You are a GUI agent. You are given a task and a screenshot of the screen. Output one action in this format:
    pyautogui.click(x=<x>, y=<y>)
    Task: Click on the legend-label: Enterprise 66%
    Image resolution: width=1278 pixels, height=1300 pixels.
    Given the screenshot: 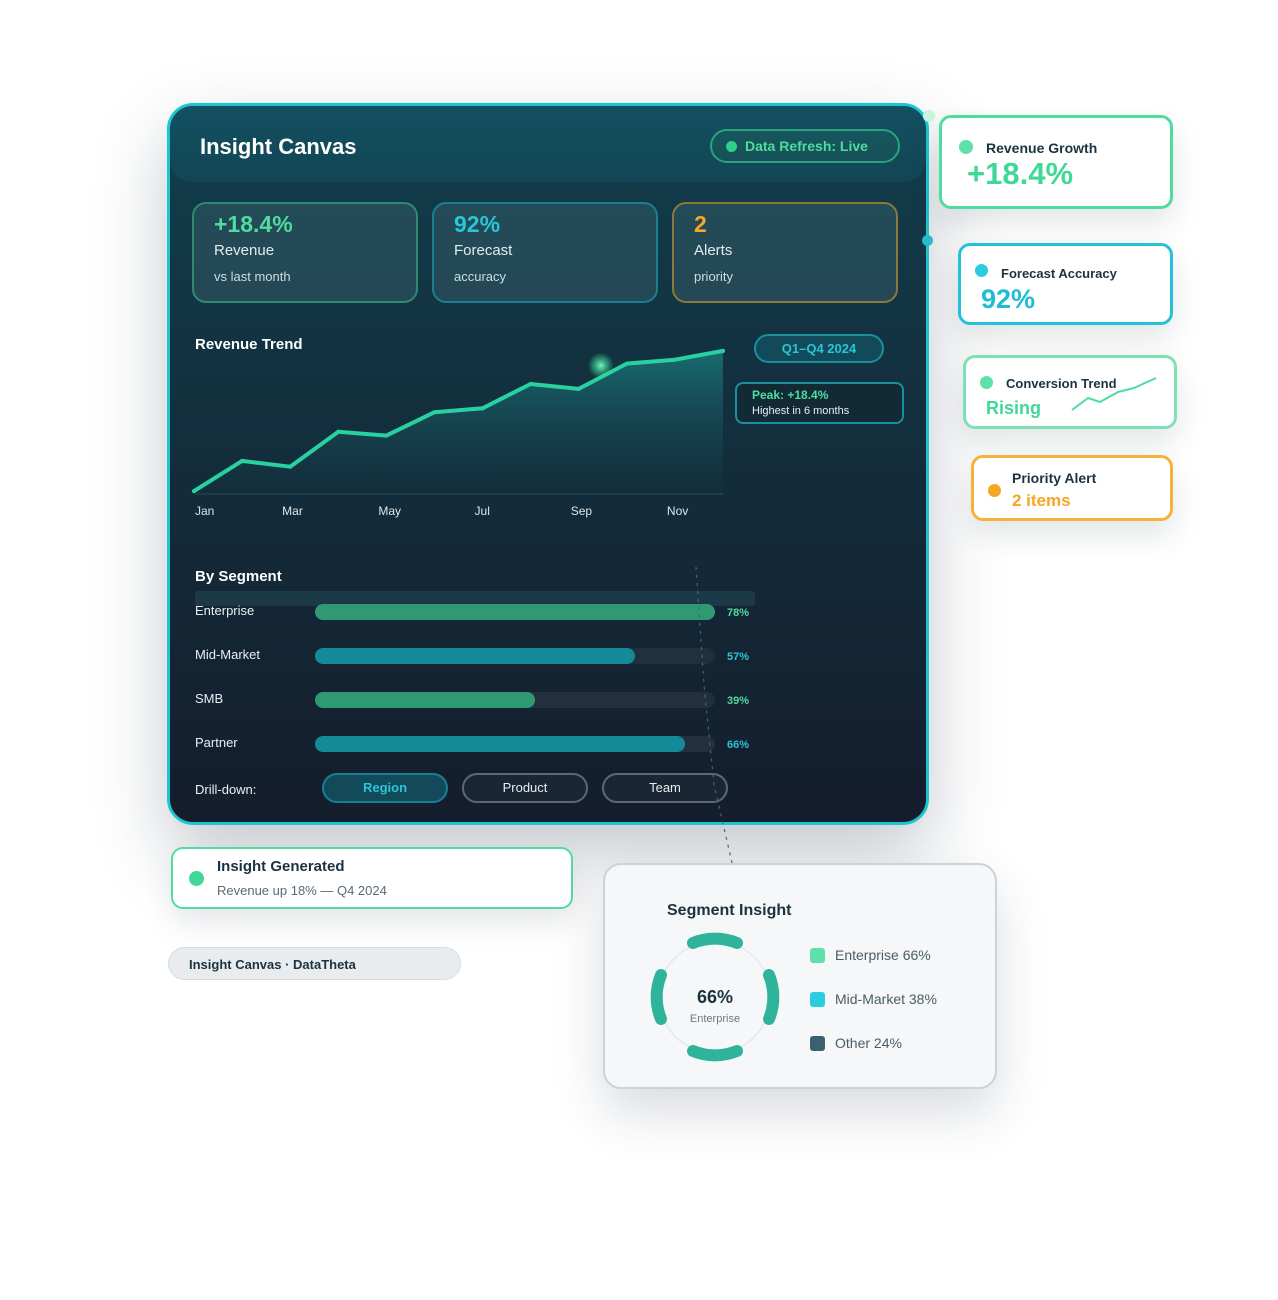 What is the action you would take?
    pyautogui.click(x=883, y=955)
    